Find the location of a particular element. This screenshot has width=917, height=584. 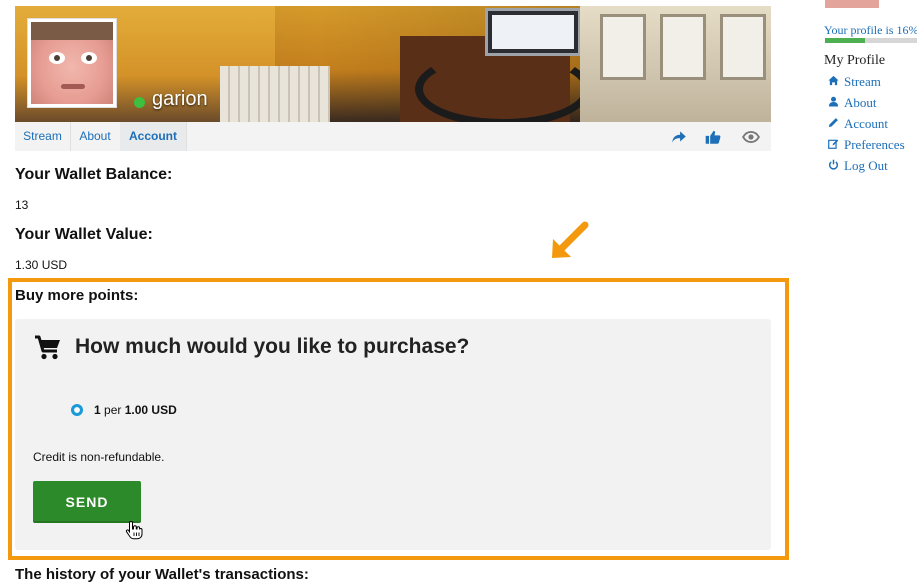

sidebar-links: Stream About Account Preferences Log Out is located at coordinates (865, 125).